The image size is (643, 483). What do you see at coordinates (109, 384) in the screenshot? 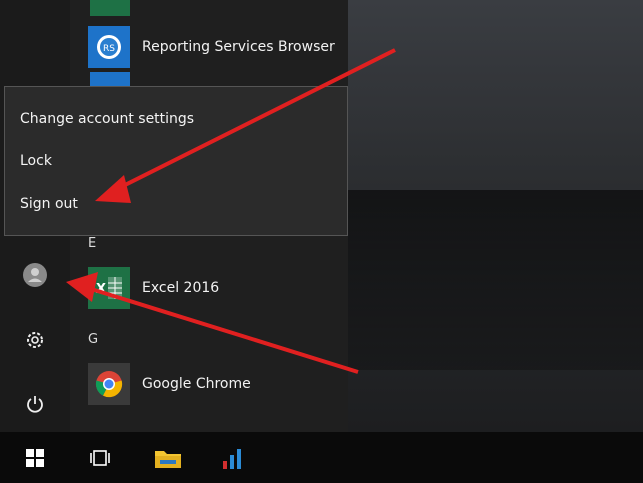
I see `chrome-icon` at bounding box center [109, 384].